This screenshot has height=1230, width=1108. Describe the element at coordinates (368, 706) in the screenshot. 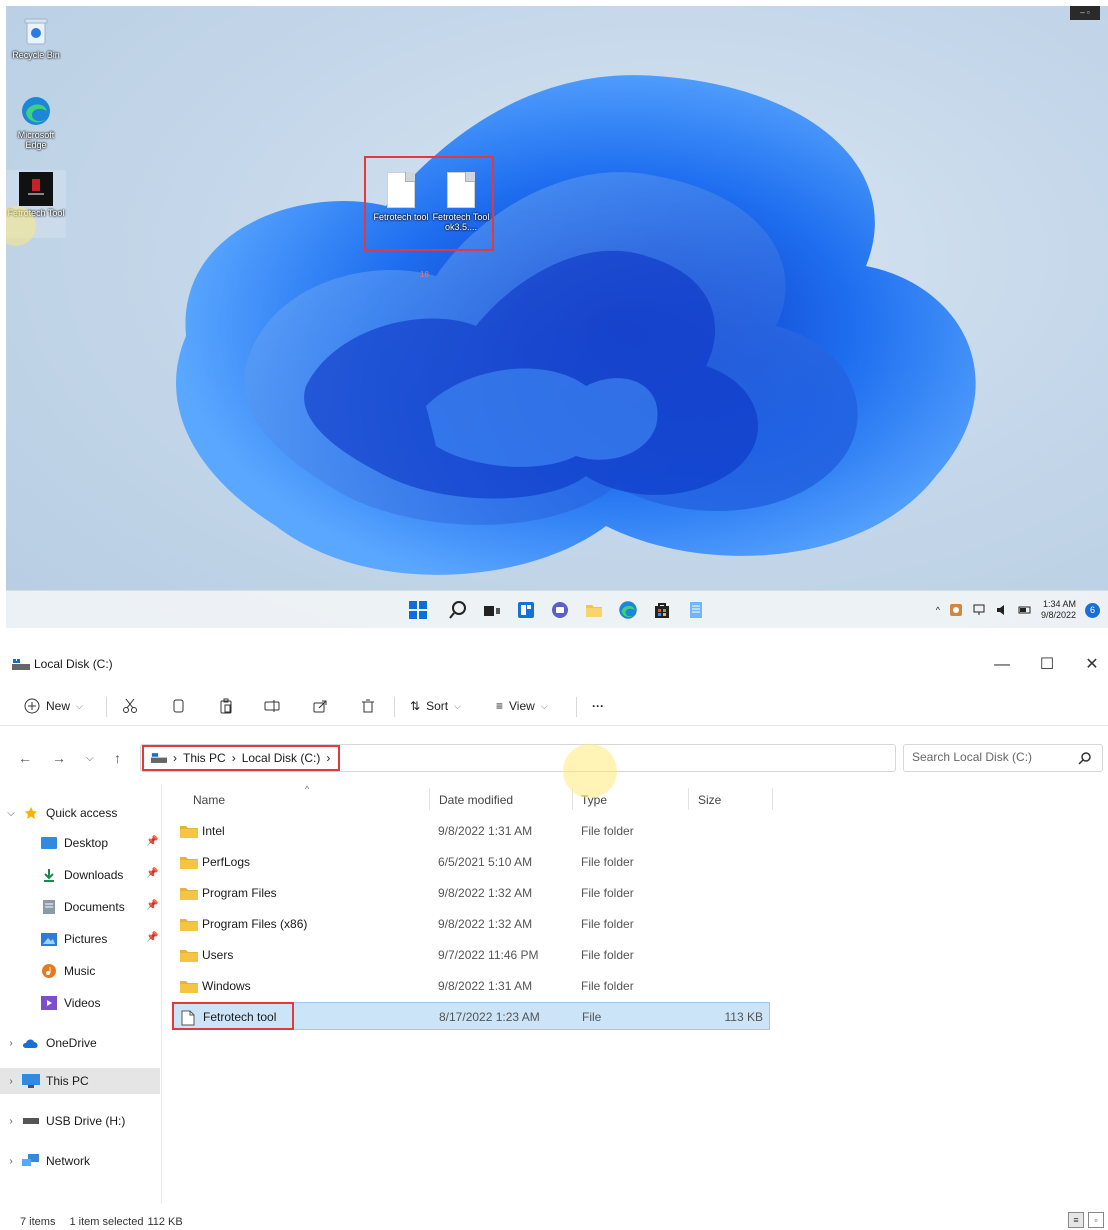

I see `delete-button` at that location.